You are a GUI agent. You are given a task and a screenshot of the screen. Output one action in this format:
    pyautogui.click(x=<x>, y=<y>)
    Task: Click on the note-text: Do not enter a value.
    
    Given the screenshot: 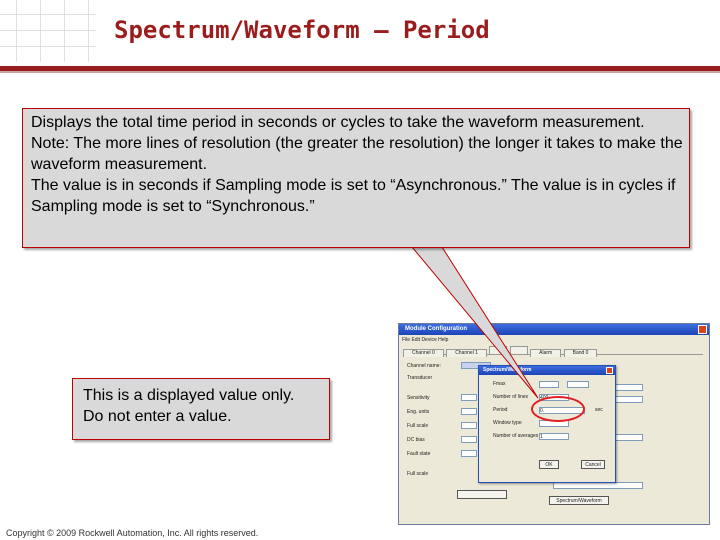 What is the action you would take?
    pyautogui.click(x=157, y=416)
    